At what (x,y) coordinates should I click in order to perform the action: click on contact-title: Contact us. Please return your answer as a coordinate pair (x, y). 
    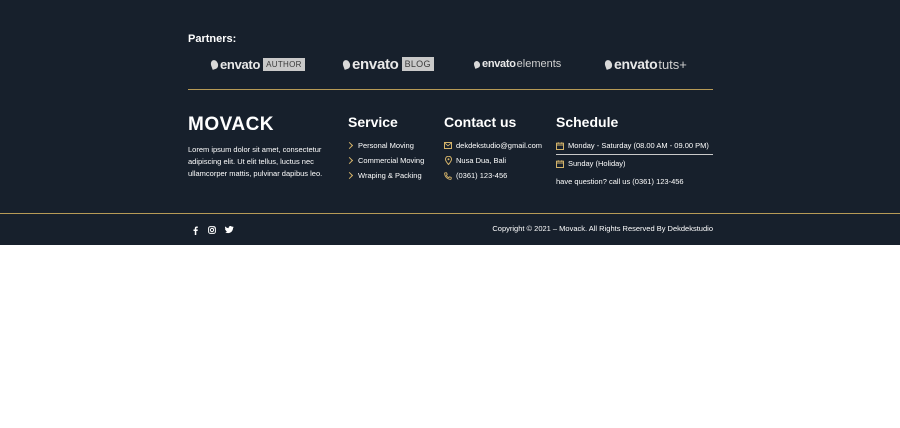
    Looking at the image, I should click on (480, 122).